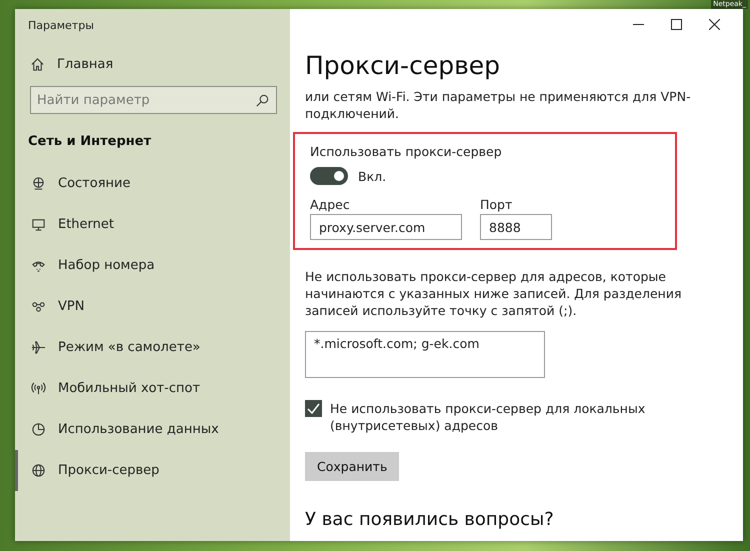 This screenshot has height=551, width=750. What do you see at coordinates (262, 100) in the screenshot?
I see `search-icon` at bounding box center [262, 100].